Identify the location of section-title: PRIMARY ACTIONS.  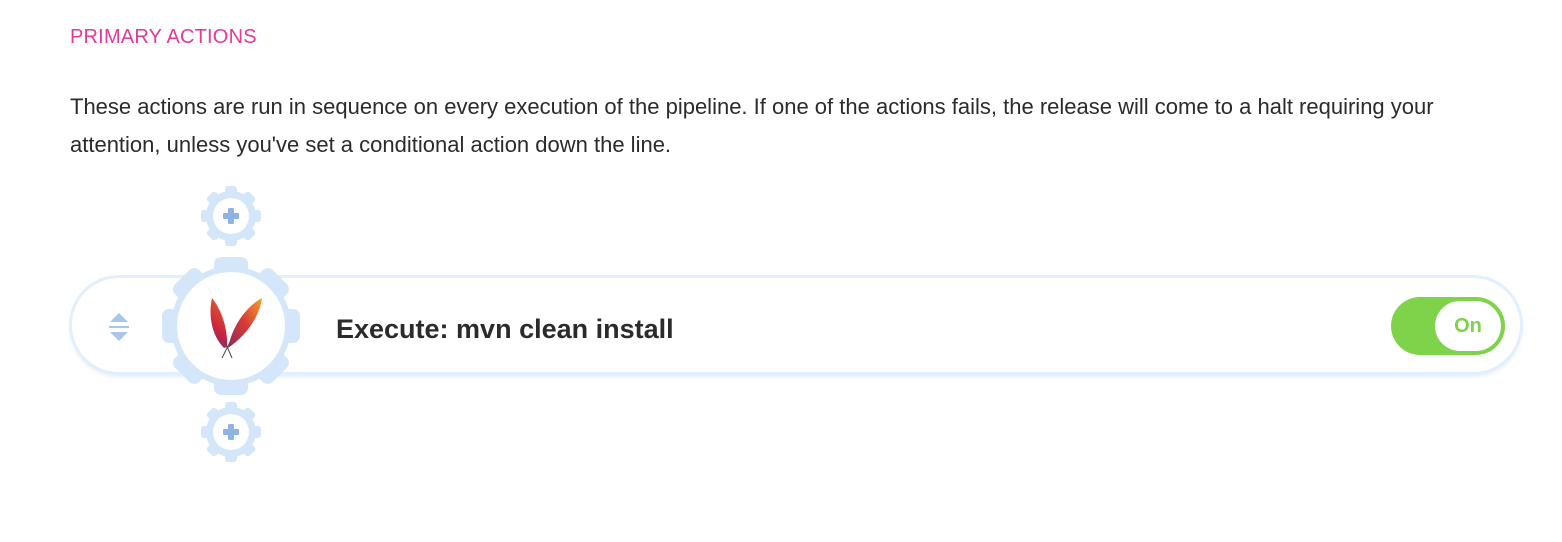
(163, 37).